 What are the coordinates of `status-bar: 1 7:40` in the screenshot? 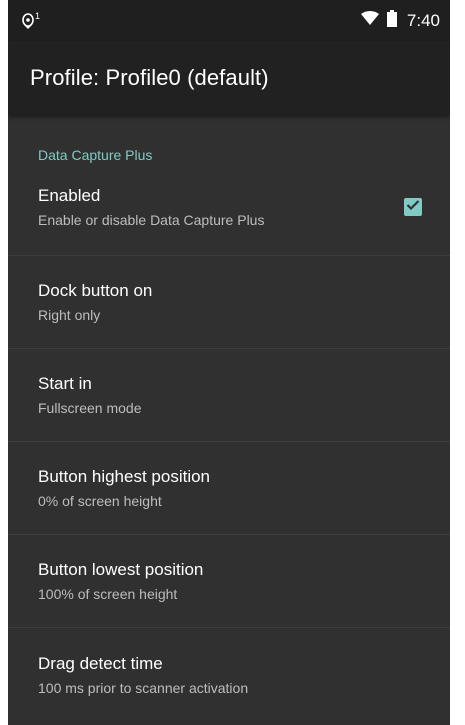 It's located at (229, 20).